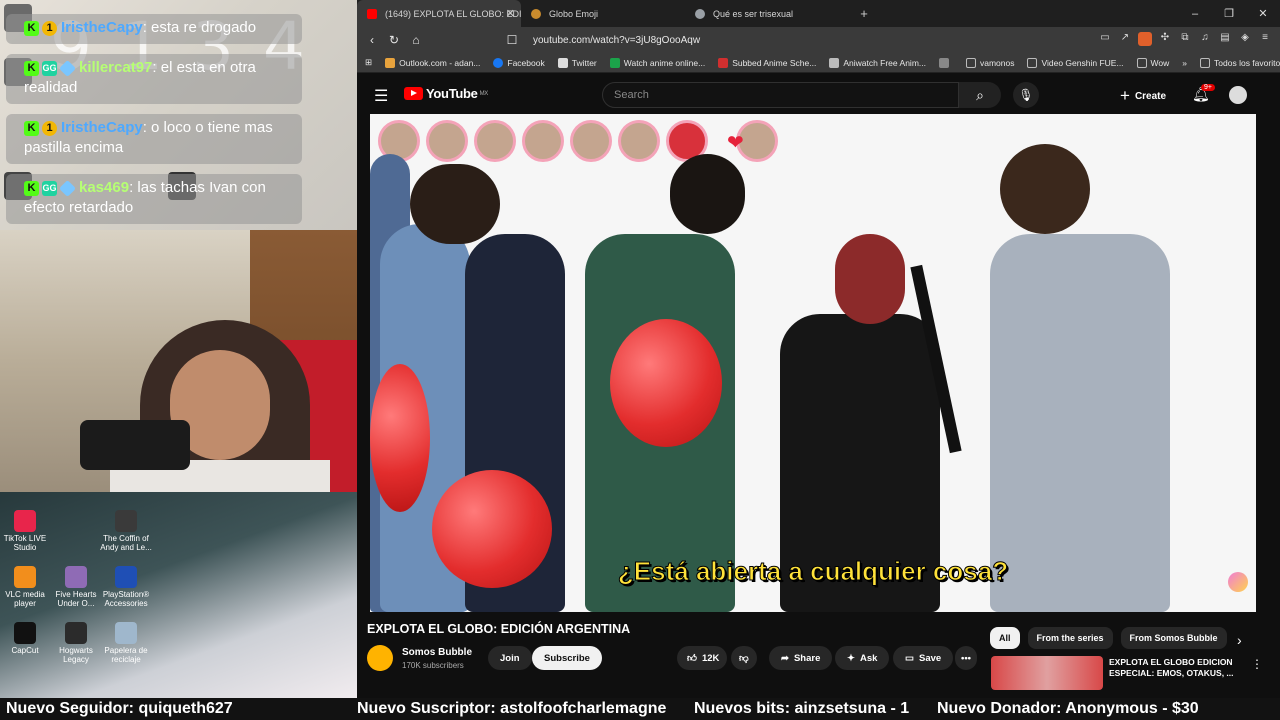  I want to click on chat-username: killercat97, so click(116, 67).